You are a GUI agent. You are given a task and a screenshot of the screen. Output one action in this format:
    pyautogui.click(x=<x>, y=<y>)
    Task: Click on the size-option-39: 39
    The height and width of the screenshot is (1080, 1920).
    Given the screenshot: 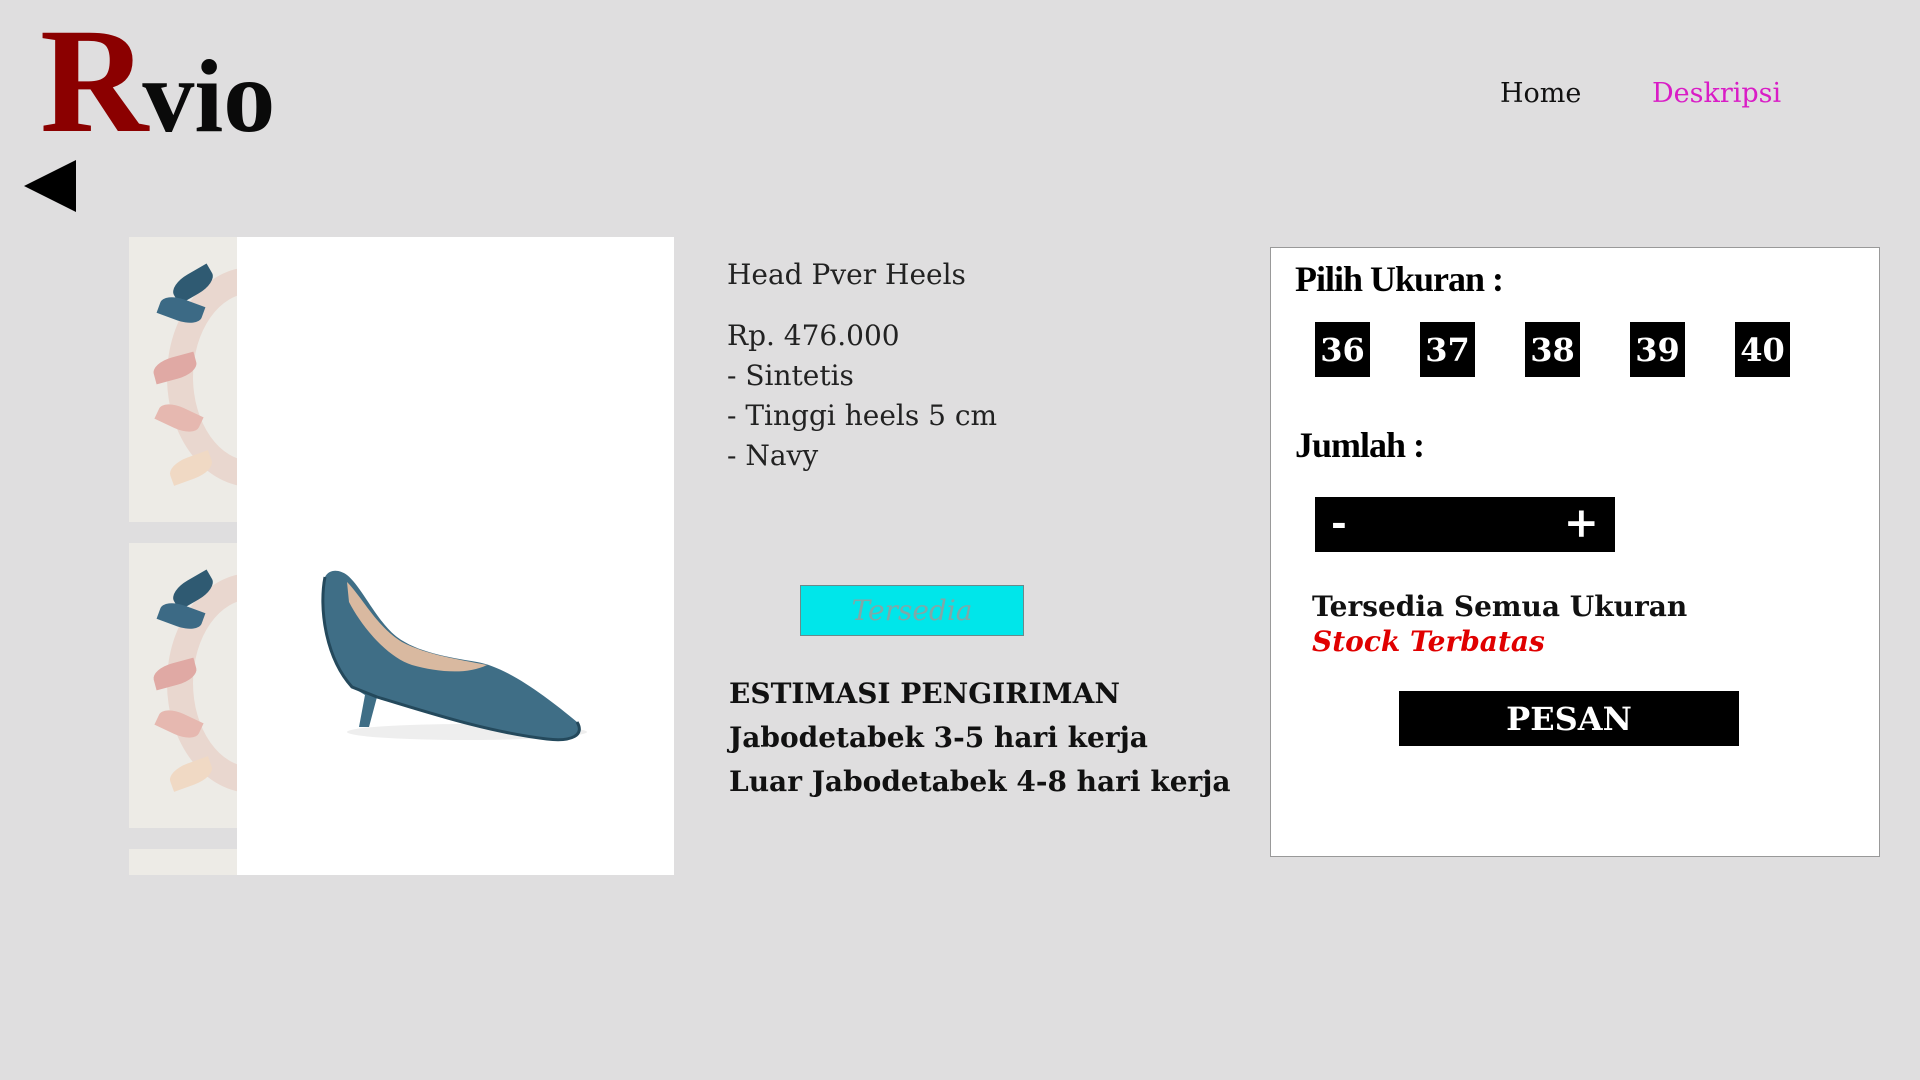 What is the action you would take?
    pyautogui.click(x=1657, y=349)
    